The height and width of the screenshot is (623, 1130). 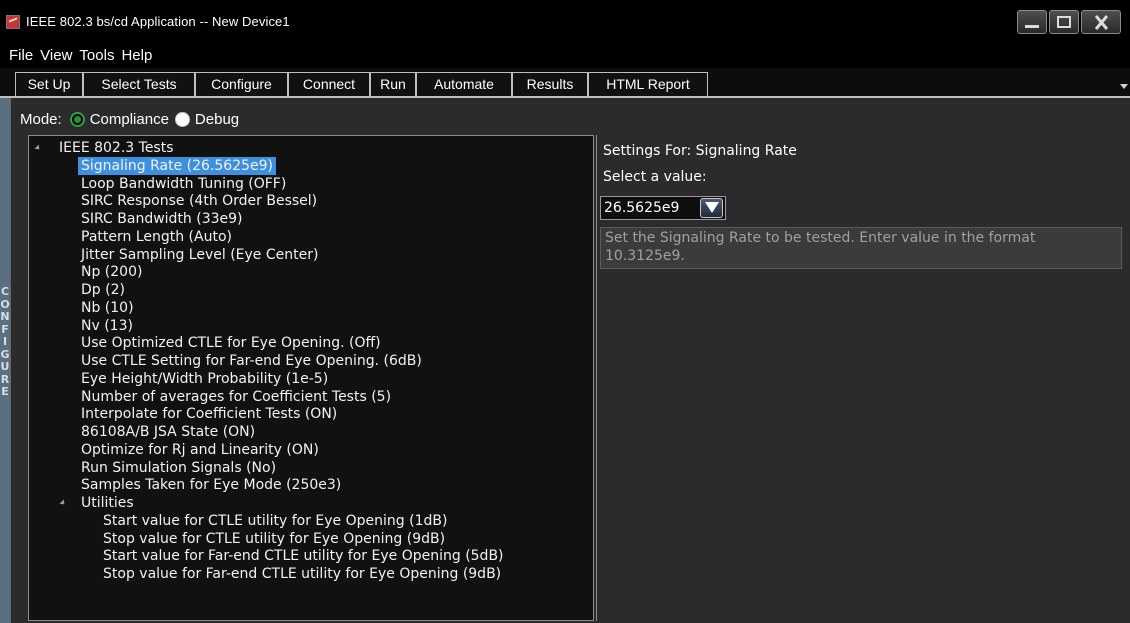 I want to click on compliance-label: Compliance, so click(x=129, y=119).